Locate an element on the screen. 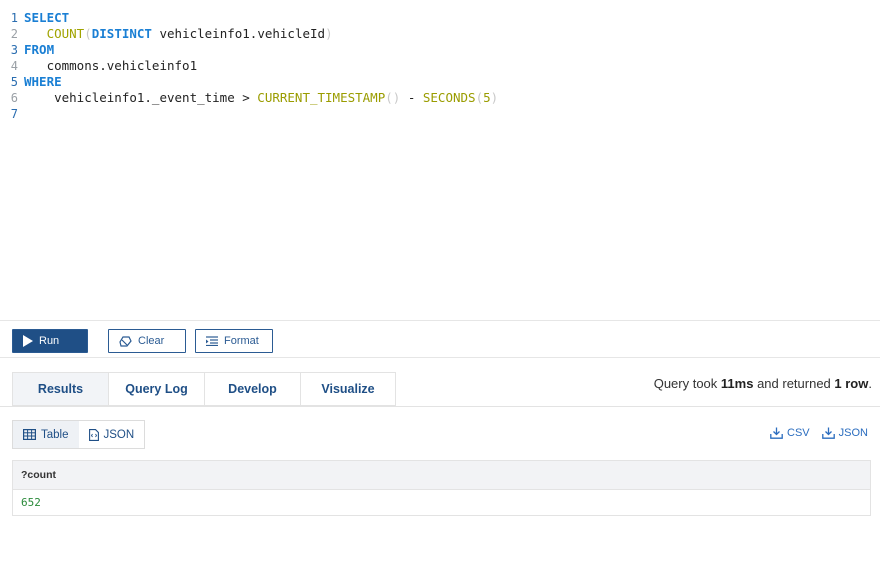 Image resolution: width=880 pixels, height=568 pixels. tab-query-log: Query Log is located at coordinates (156, 389).